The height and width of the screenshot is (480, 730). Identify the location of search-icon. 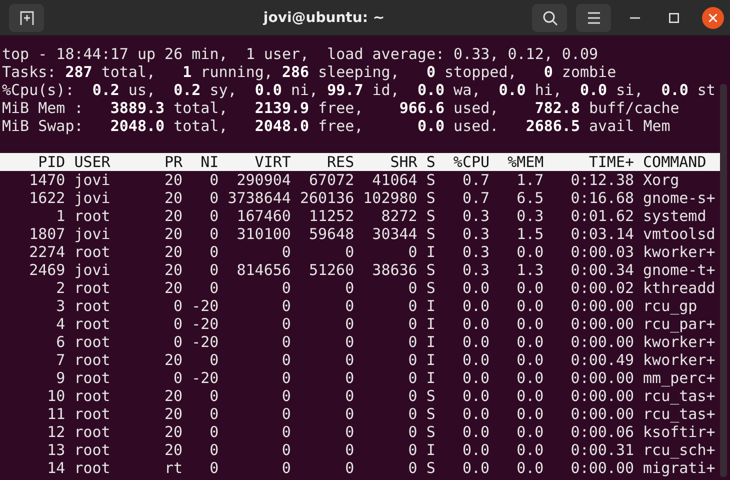
(550, 18).